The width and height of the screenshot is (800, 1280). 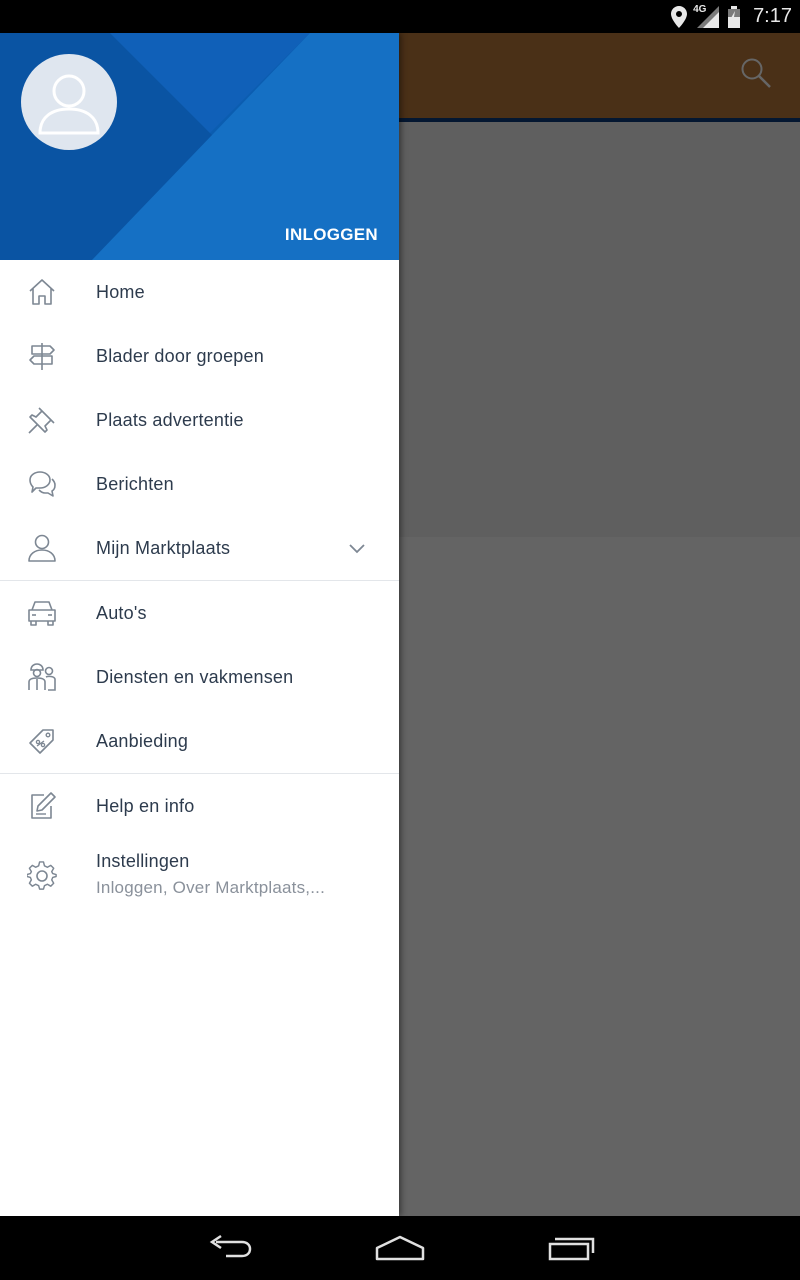 What do you see at coordinates (357, 548) in the screenshot?
I see `chevron-down-icon` at bounding box center [357, 548].